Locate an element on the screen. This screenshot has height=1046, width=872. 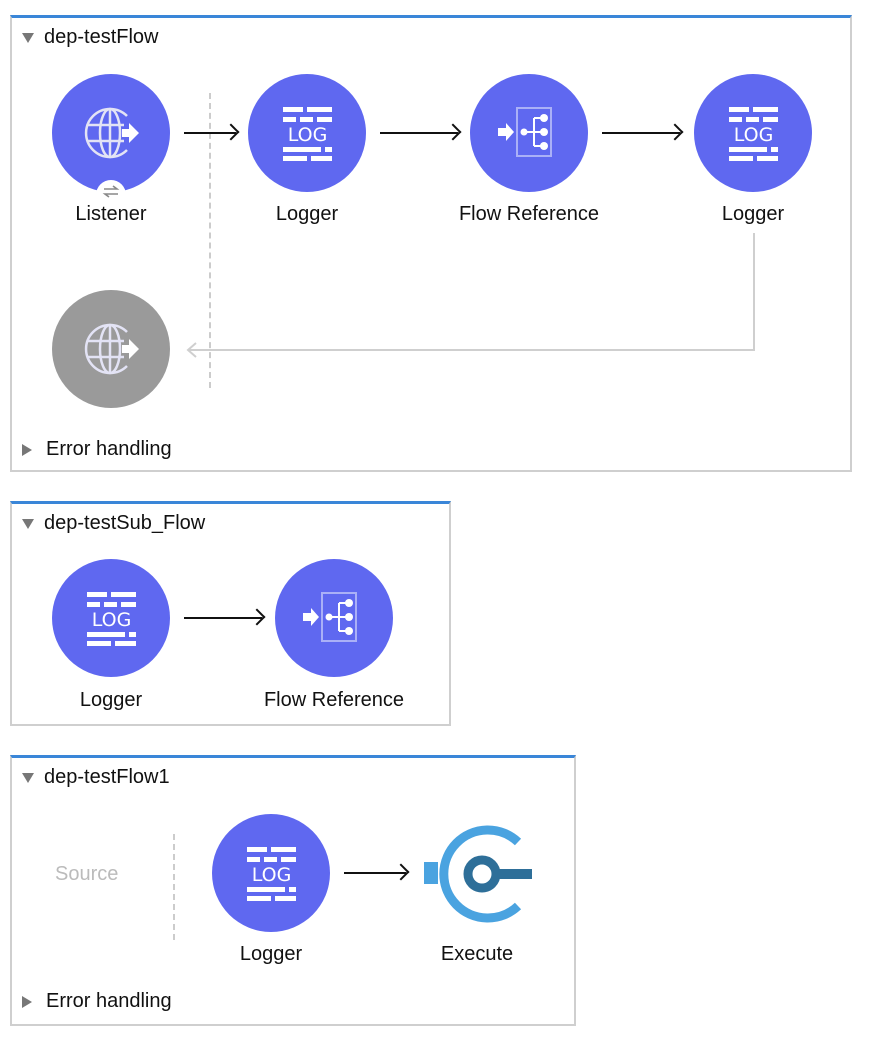
request-response-badge is located at coordinates (111, 191).